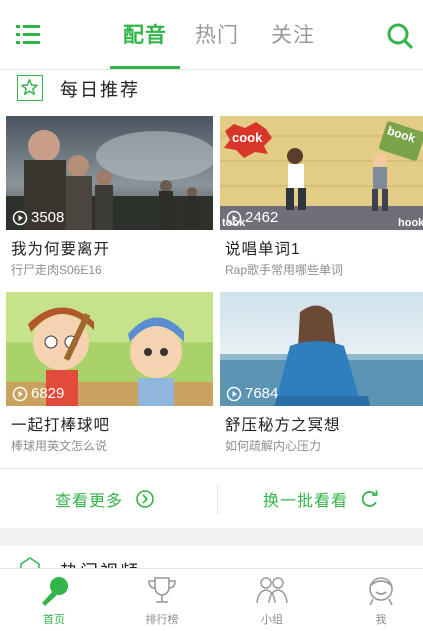  I want to click on daily-recommend-header: 每日推荐, so click(211, 91).